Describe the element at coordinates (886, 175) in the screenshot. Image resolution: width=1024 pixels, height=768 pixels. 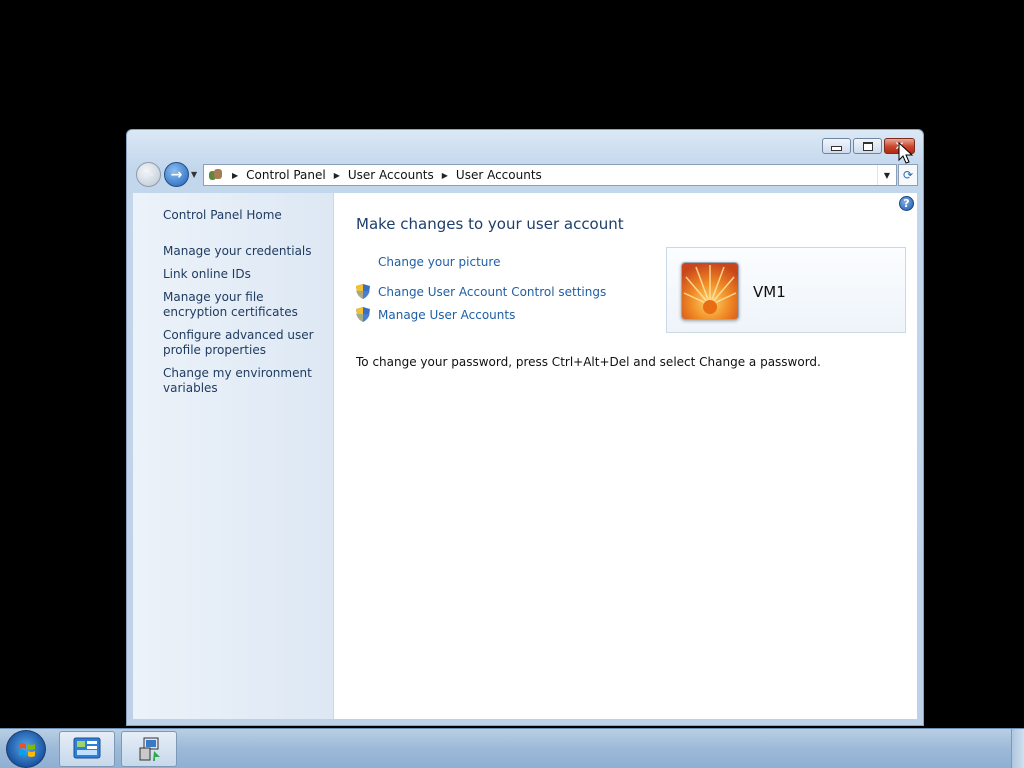
I see `address-dropdown-button: ▼` at that location.